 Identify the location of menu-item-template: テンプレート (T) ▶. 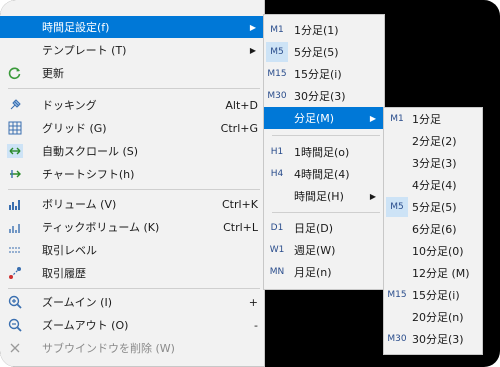
(132, 50).